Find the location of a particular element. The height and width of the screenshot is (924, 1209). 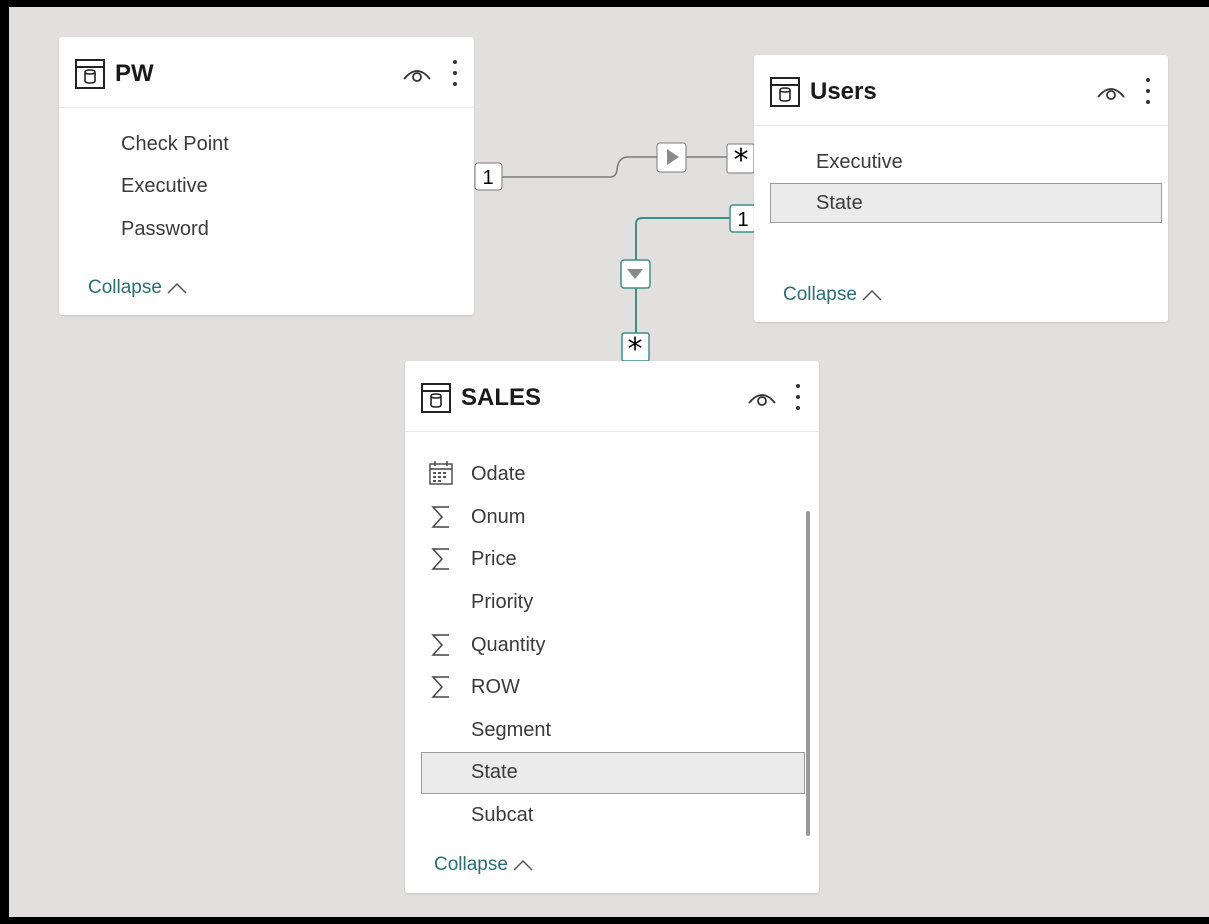

field-row: Price is located at coordinates (612, 559).